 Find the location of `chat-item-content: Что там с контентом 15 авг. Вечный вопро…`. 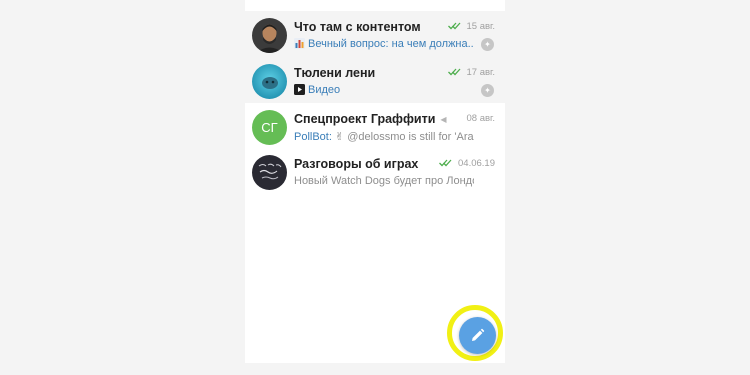

chat-item-content: Что там с контентом 15 авг. Вечный вопро… is located at coordinates (375, 34).